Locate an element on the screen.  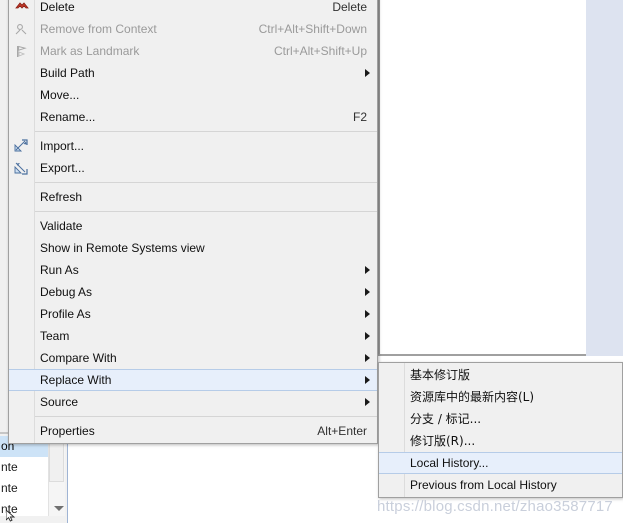
menu-item-label: Mark as Landmark is located at coordinates (90, 51).